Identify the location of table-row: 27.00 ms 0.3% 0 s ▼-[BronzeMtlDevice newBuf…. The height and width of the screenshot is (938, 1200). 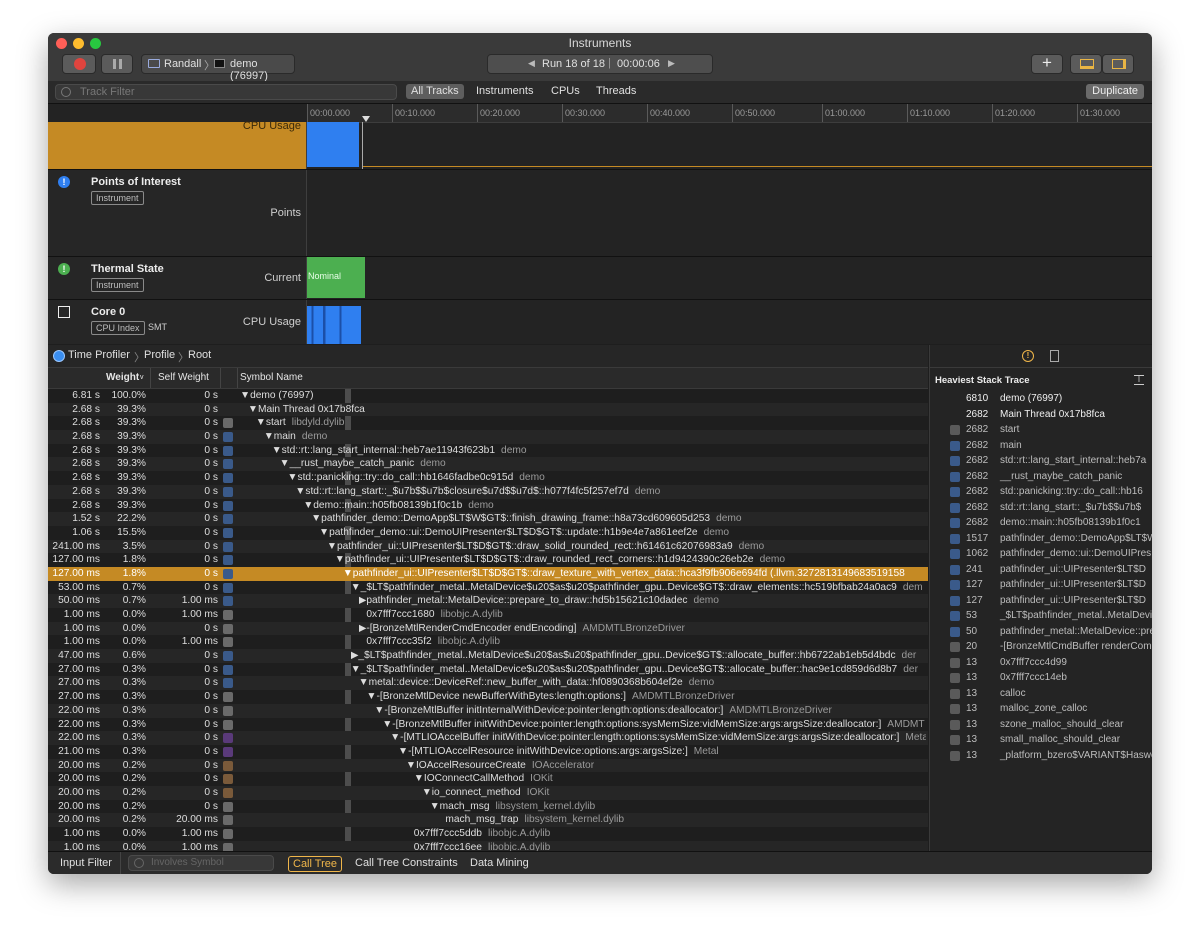
(488, 697).